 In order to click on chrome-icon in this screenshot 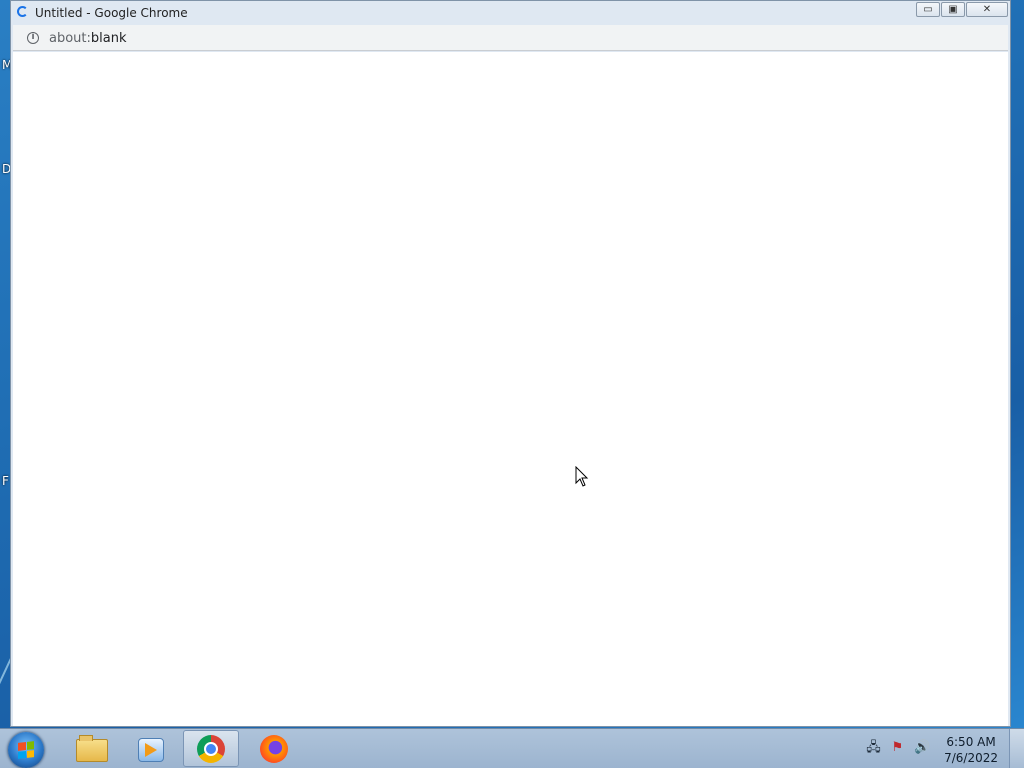, I will do `click(211, 749)`.